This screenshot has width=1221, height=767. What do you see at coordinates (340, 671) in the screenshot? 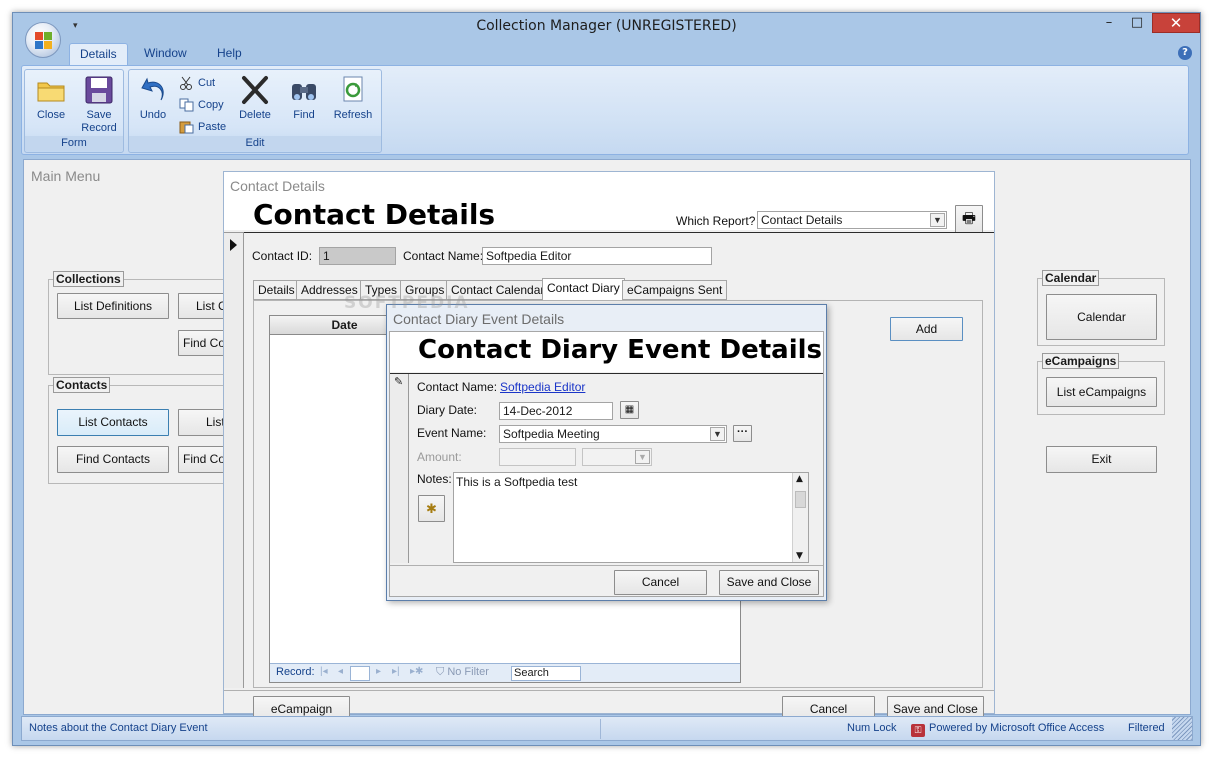
I see `previous-record-icon: ◂` at bounding box center [340, 671].